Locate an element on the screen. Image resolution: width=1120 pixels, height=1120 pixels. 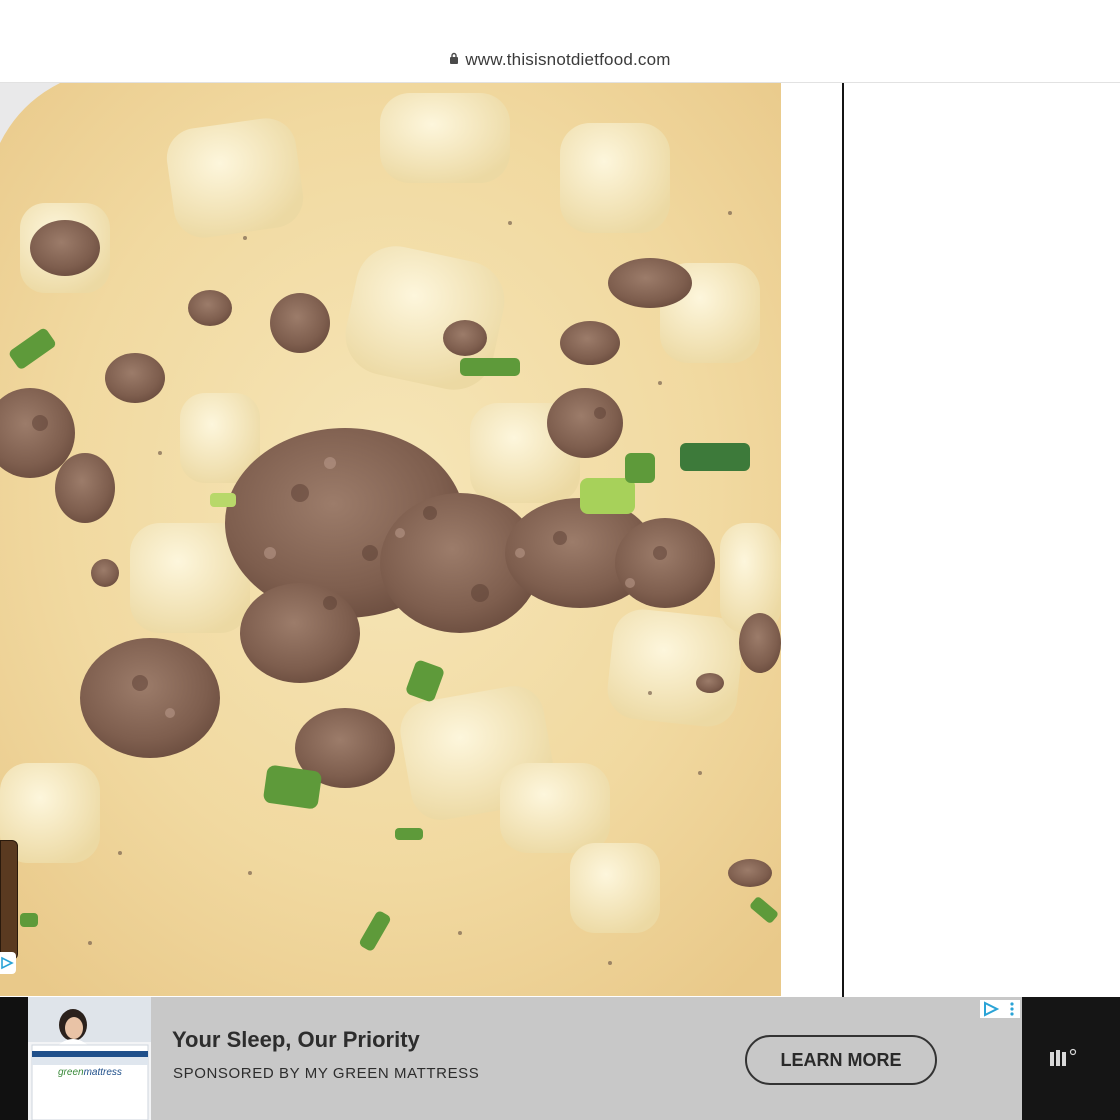
url-display: www.thisisnotdietfood.com is located at coordinates (560, 60).